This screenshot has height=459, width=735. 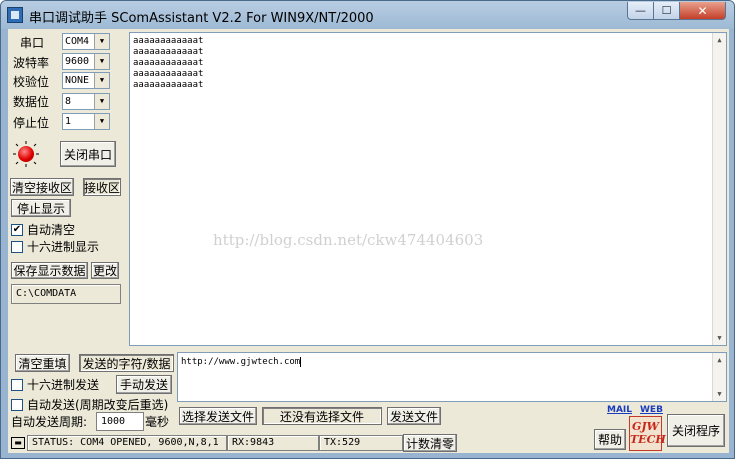 I want to click on reset-count-button: 计数清零, so click(x=430, y=443).